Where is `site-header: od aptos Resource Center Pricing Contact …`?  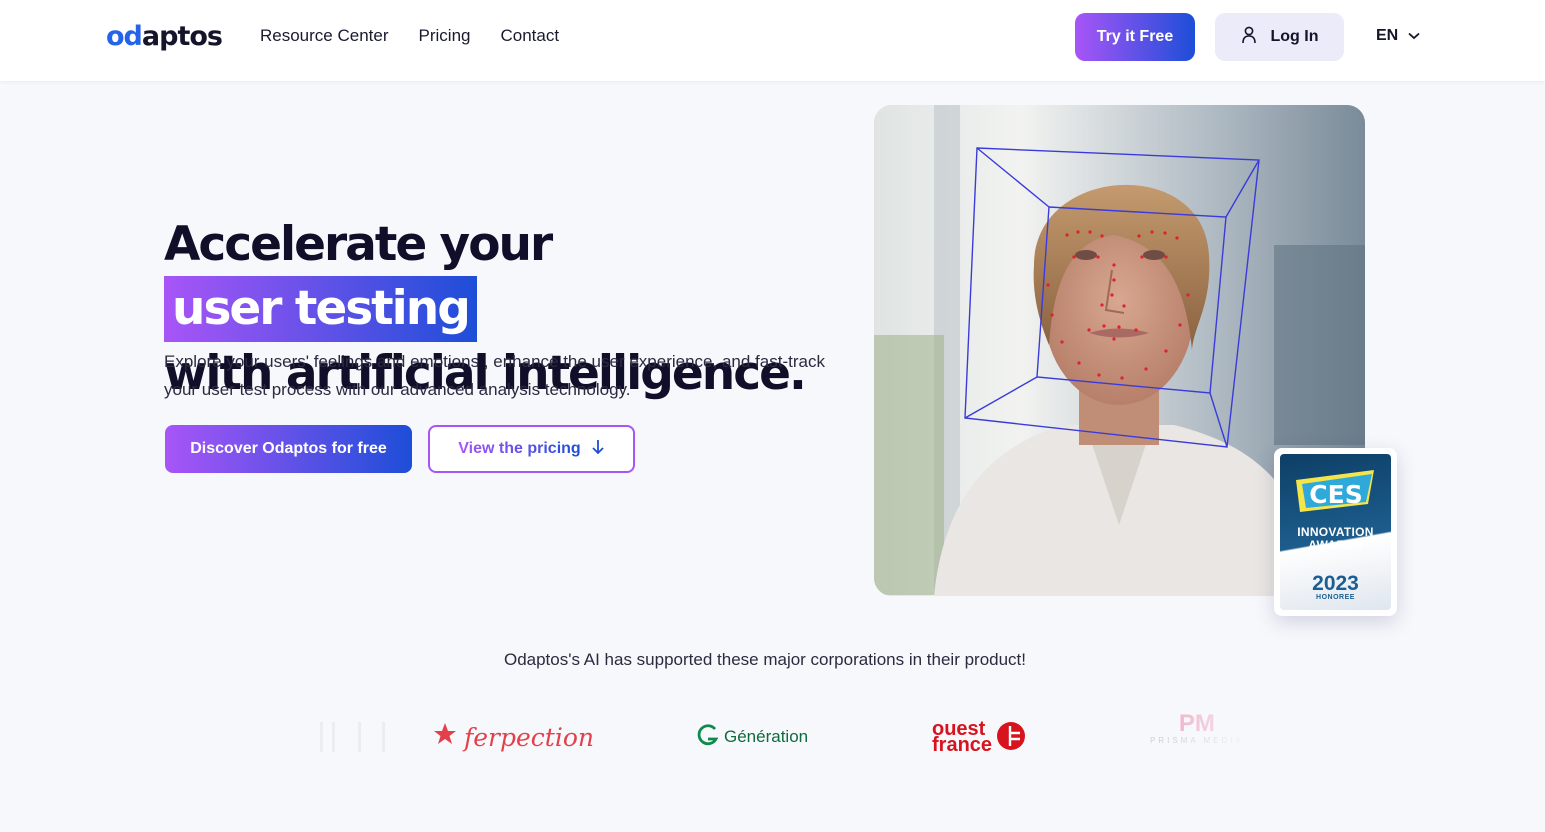 site-header: od aptos Resource Center Pricing Contact … is located at coordinates (772, 40).